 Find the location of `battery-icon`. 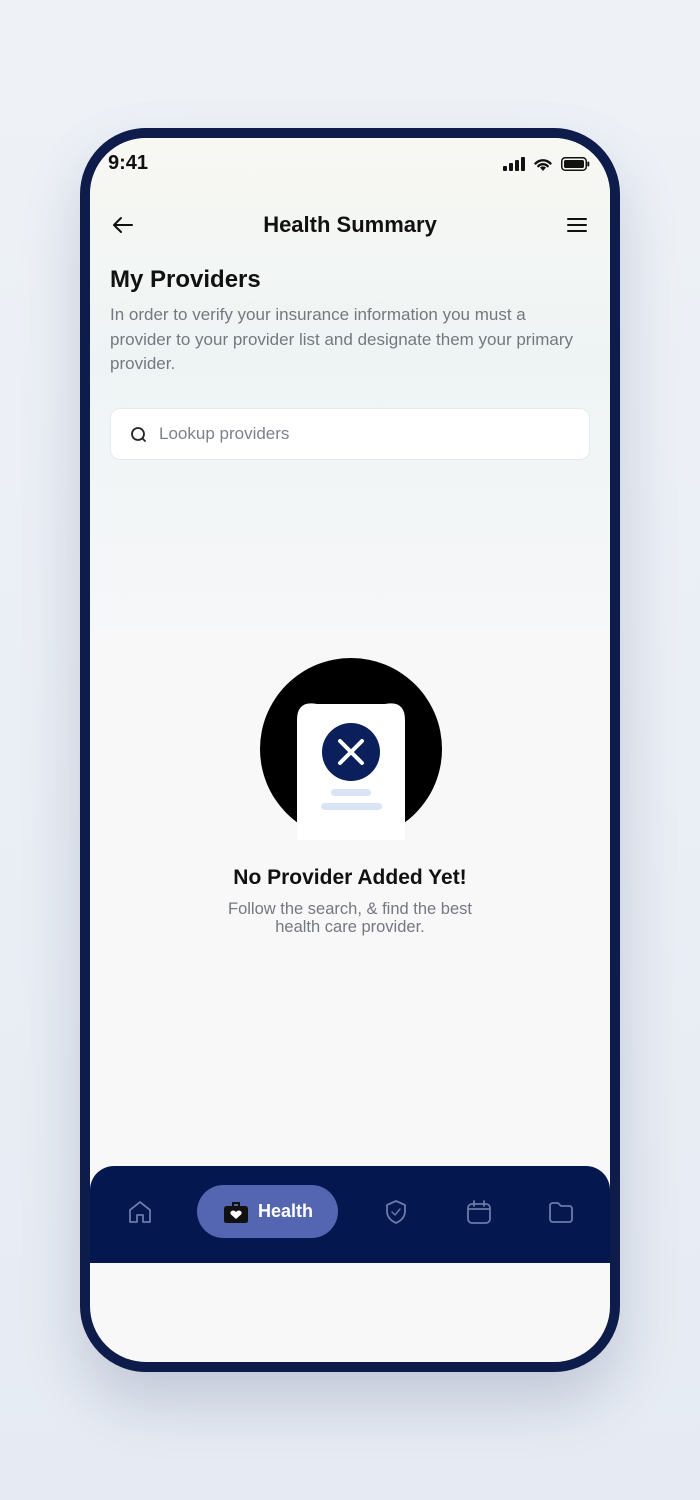

battery-icon is located at coordinates (575, 164).